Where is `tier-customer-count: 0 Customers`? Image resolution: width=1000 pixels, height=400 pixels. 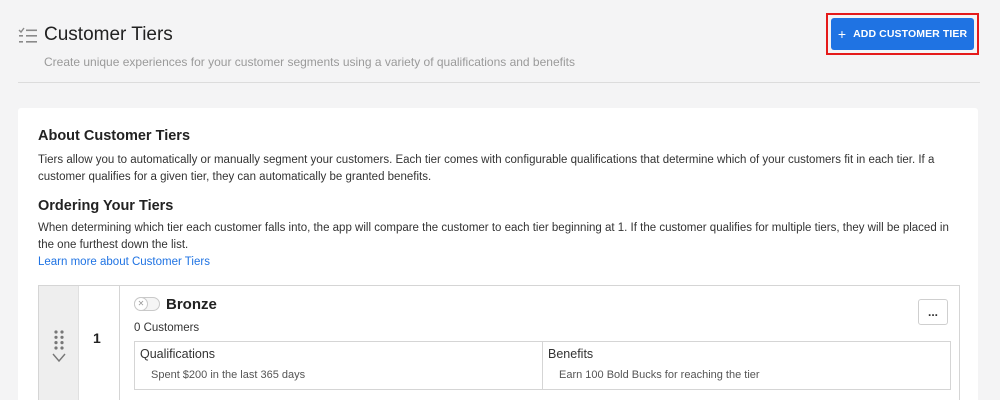 tier-customer-count: 0 Customers is located at coordinates (167, 328).